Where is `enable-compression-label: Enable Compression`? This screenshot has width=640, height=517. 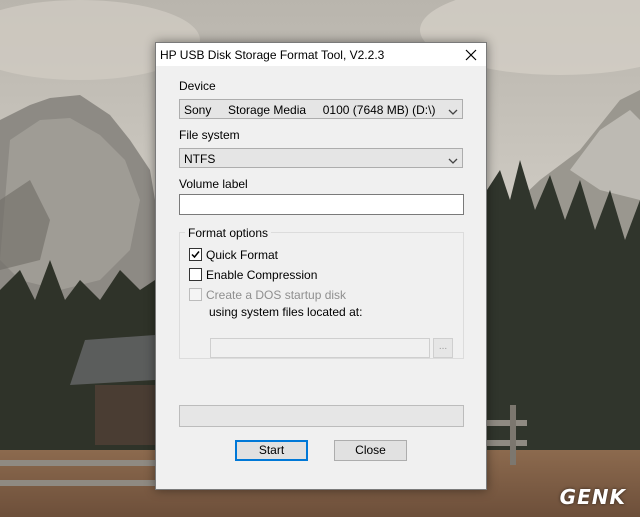
enable-compression-label: Enable Compression is located at coordinates (261, 275).